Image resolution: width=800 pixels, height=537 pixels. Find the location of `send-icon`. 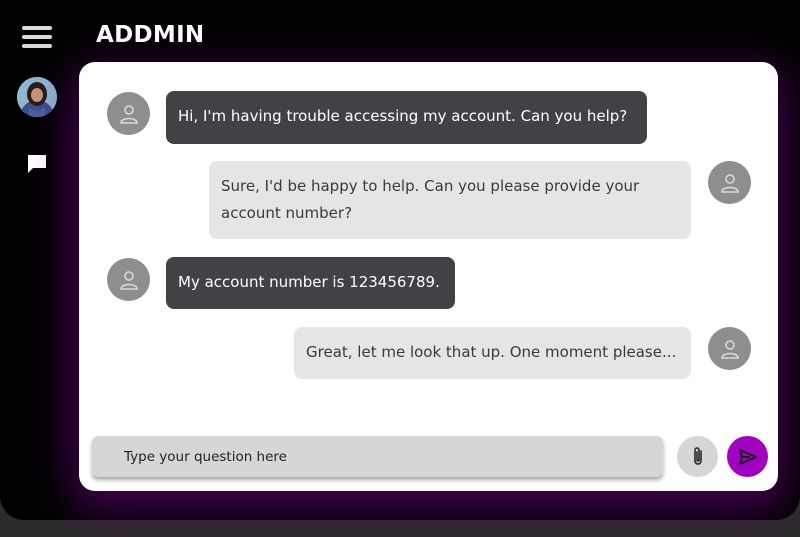

send-icon is located at coordinates (747, 456).